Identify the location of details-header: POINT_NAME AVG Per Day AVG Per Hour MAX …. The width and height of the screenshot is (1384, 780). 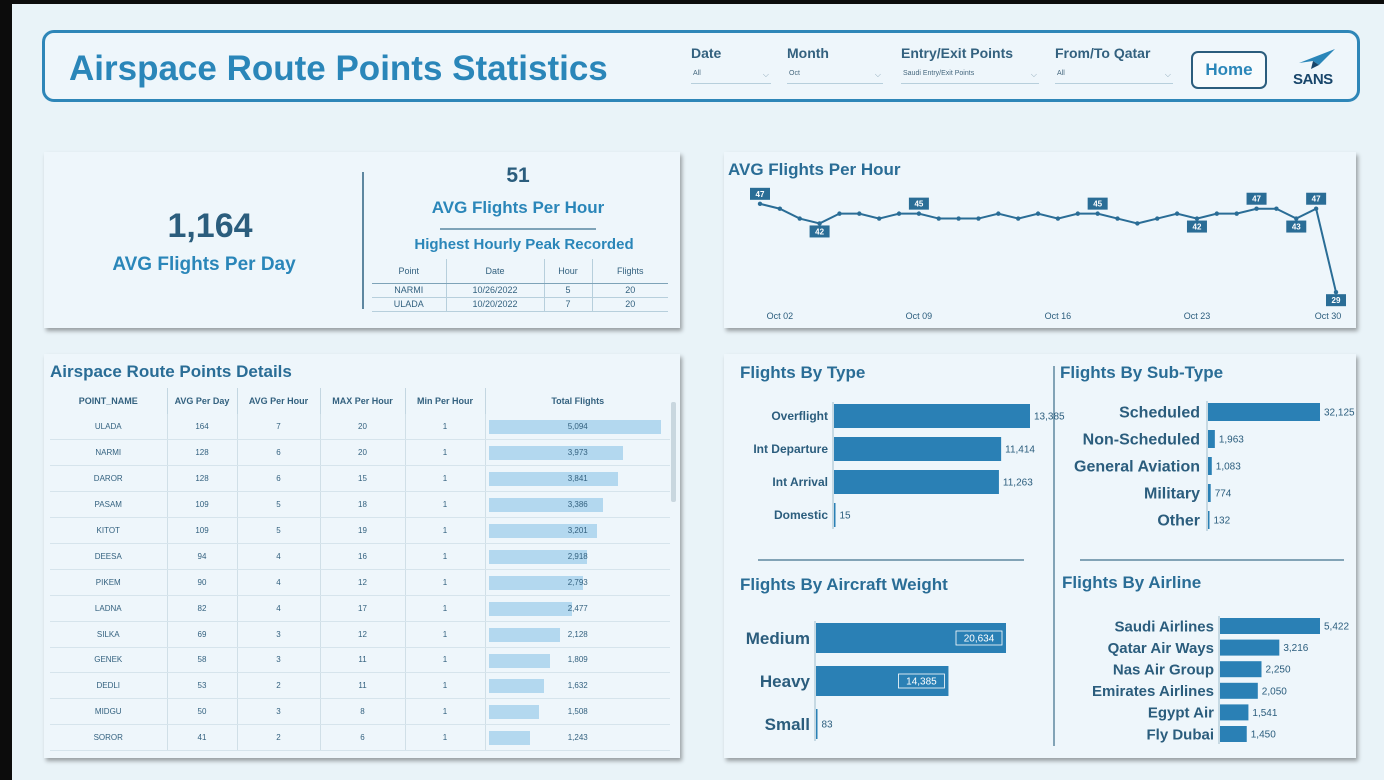
(360, 401).